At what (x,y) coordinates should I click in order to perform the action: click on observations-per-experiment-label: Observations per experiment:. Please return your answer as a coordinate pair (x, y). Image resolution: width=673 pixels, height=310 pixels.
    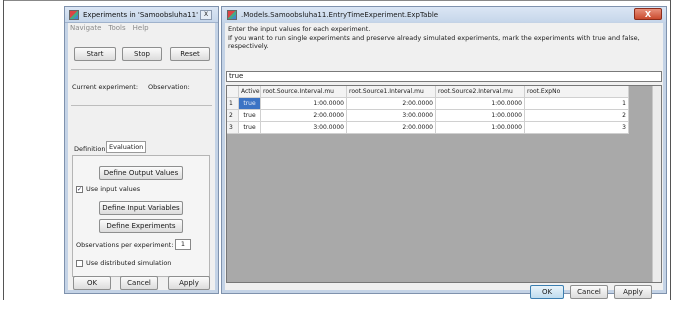
    Looking at the image, I should click on (125, 245).